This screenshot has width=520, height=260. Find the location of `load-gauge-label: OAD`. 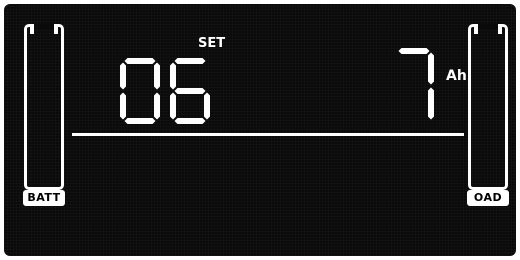

load-gauge-label: OAD is located at coordinates (488, 198).